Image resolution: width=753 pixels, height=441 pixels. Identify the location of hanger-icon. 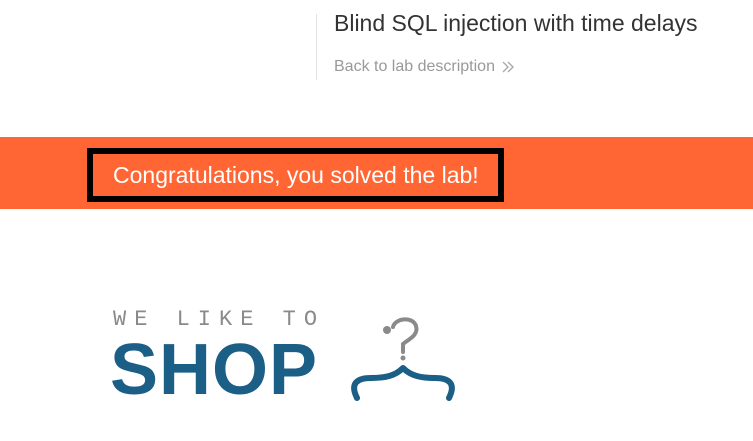
(403, 359).